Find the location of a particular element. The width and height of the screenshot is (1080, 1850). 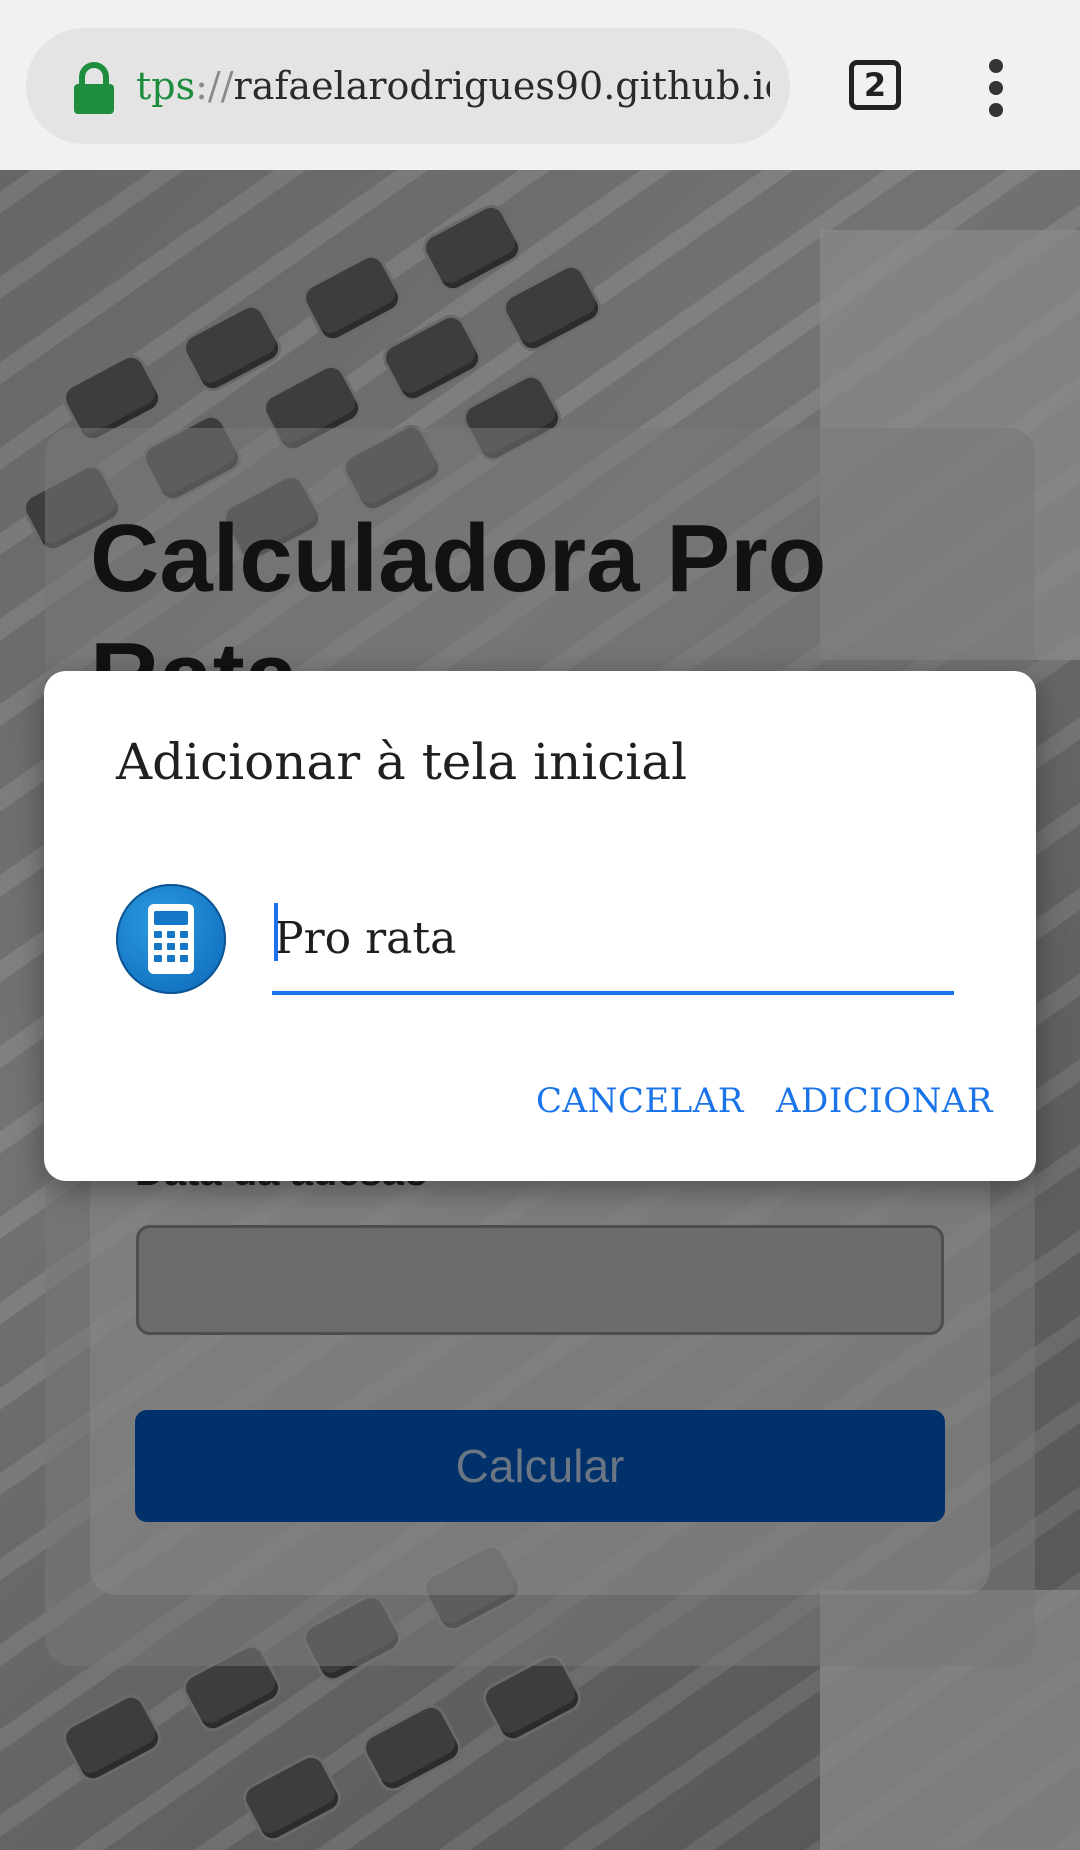

date-input is located at coordinates (540, 1280).